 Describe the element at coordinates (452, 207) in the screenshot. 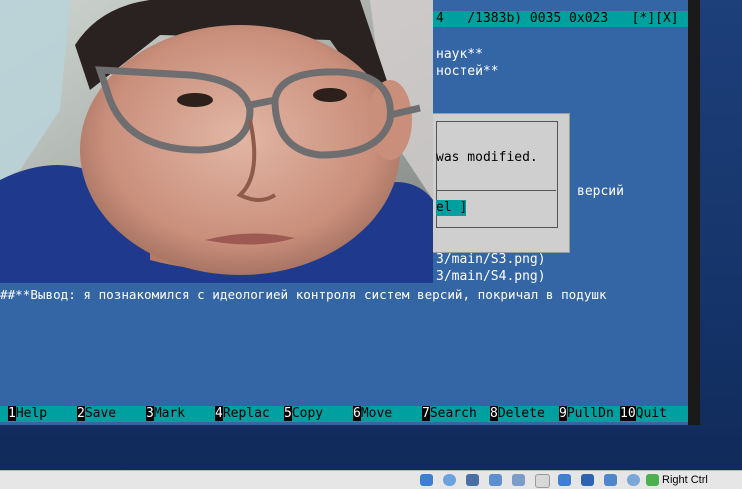

I see `cancel-button-label: el ]` at that location.